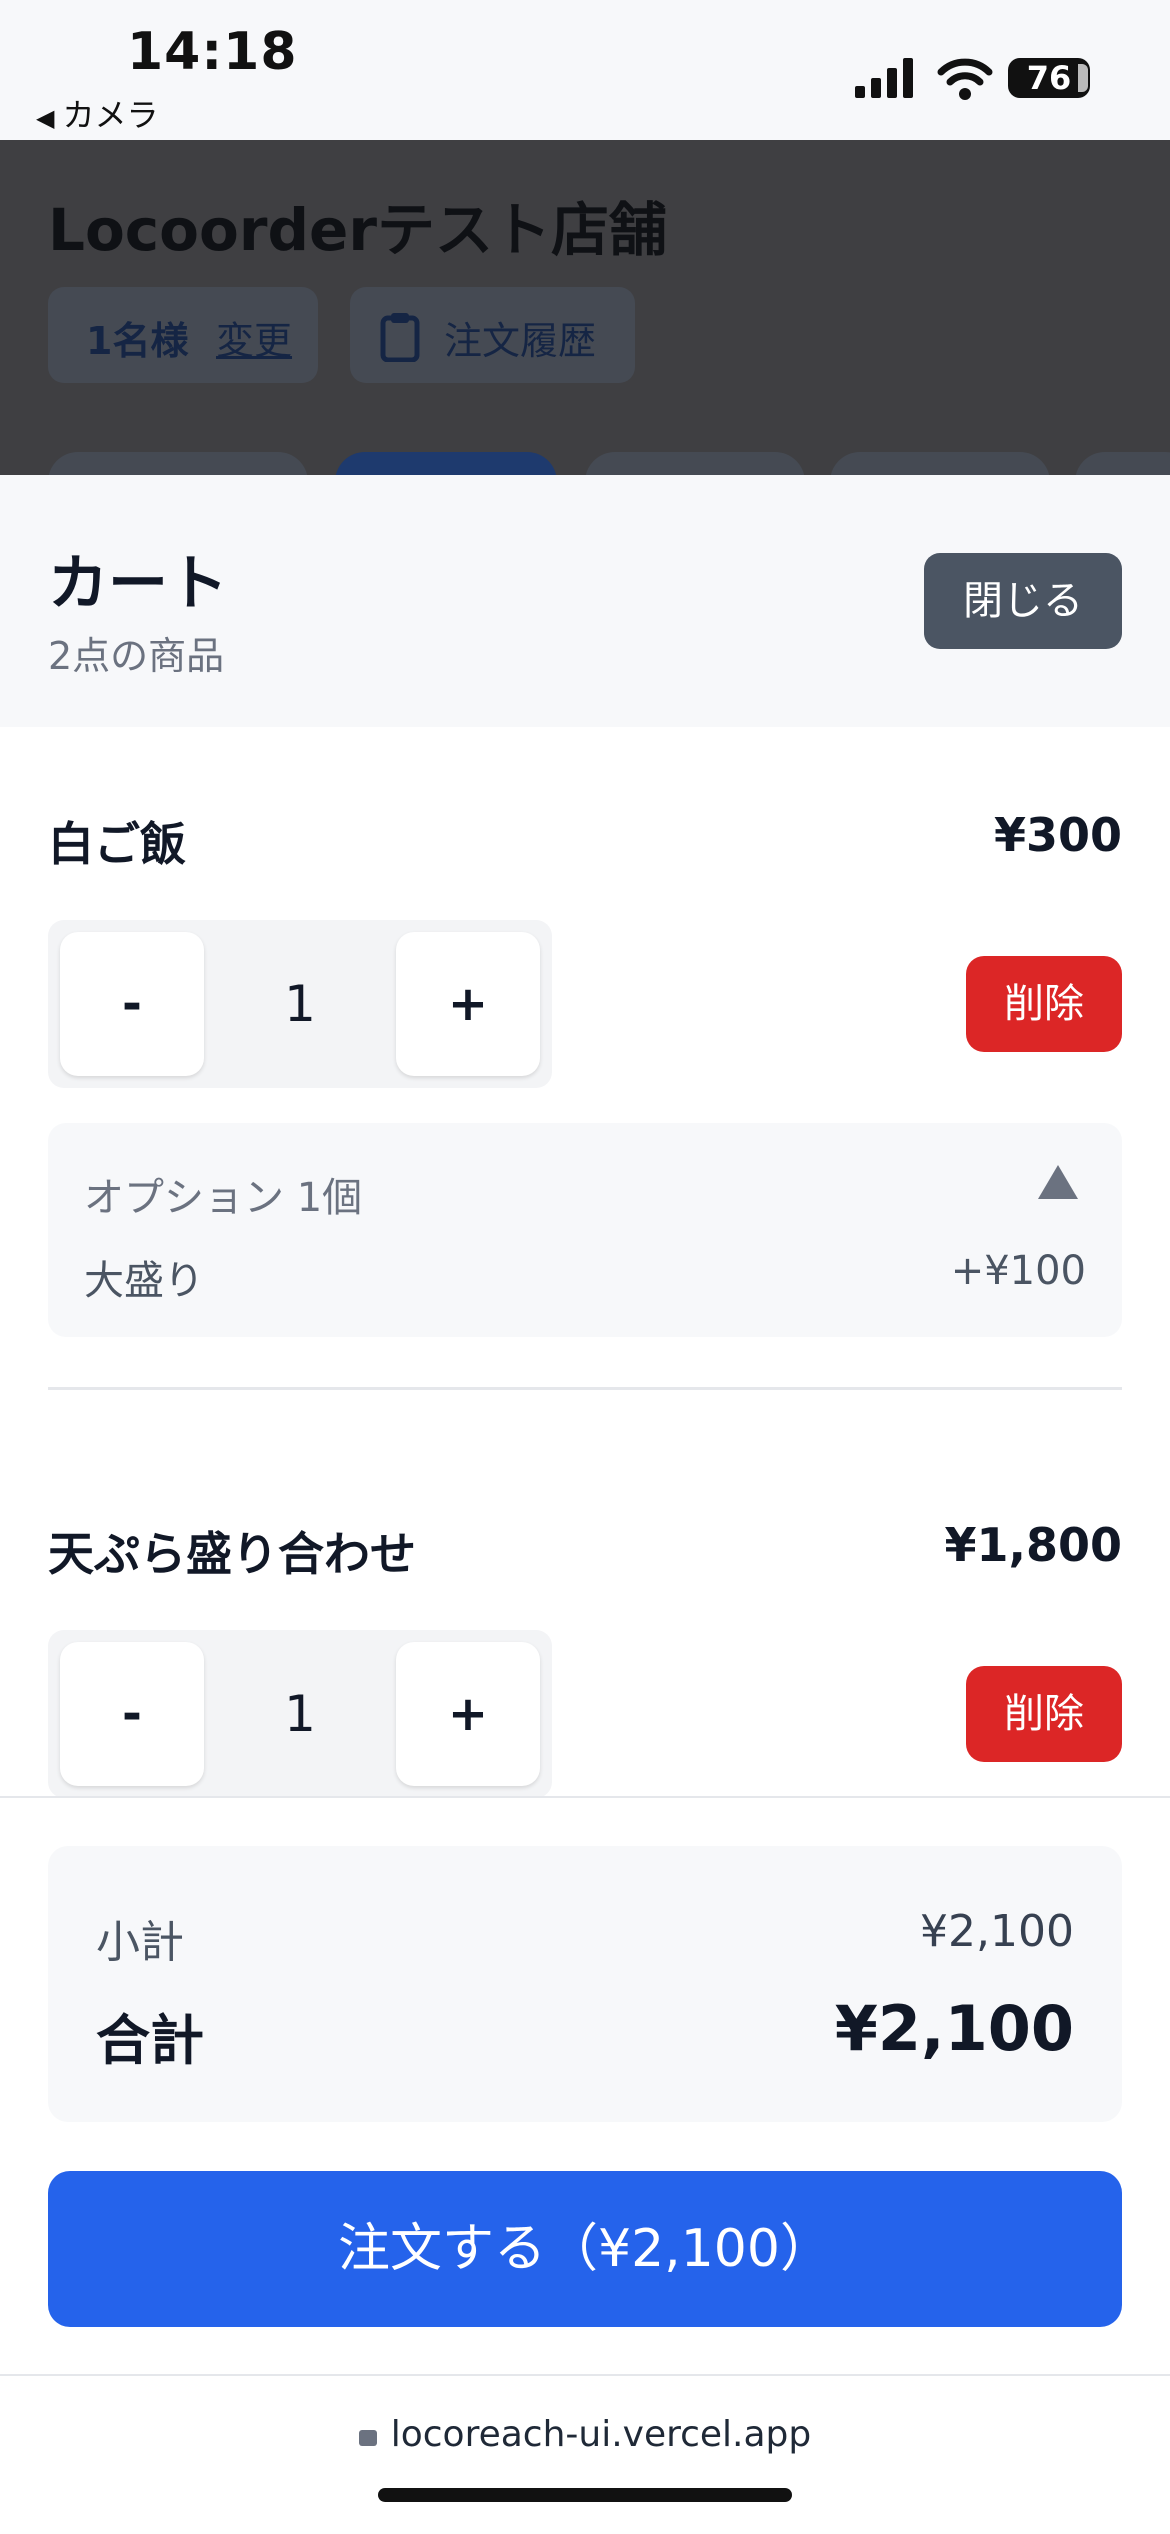  What do you see at coordinates (997, 1931) in the screenshot?
I see `subtotal-value: ¥2,100` at bounding box center [997, 1931].